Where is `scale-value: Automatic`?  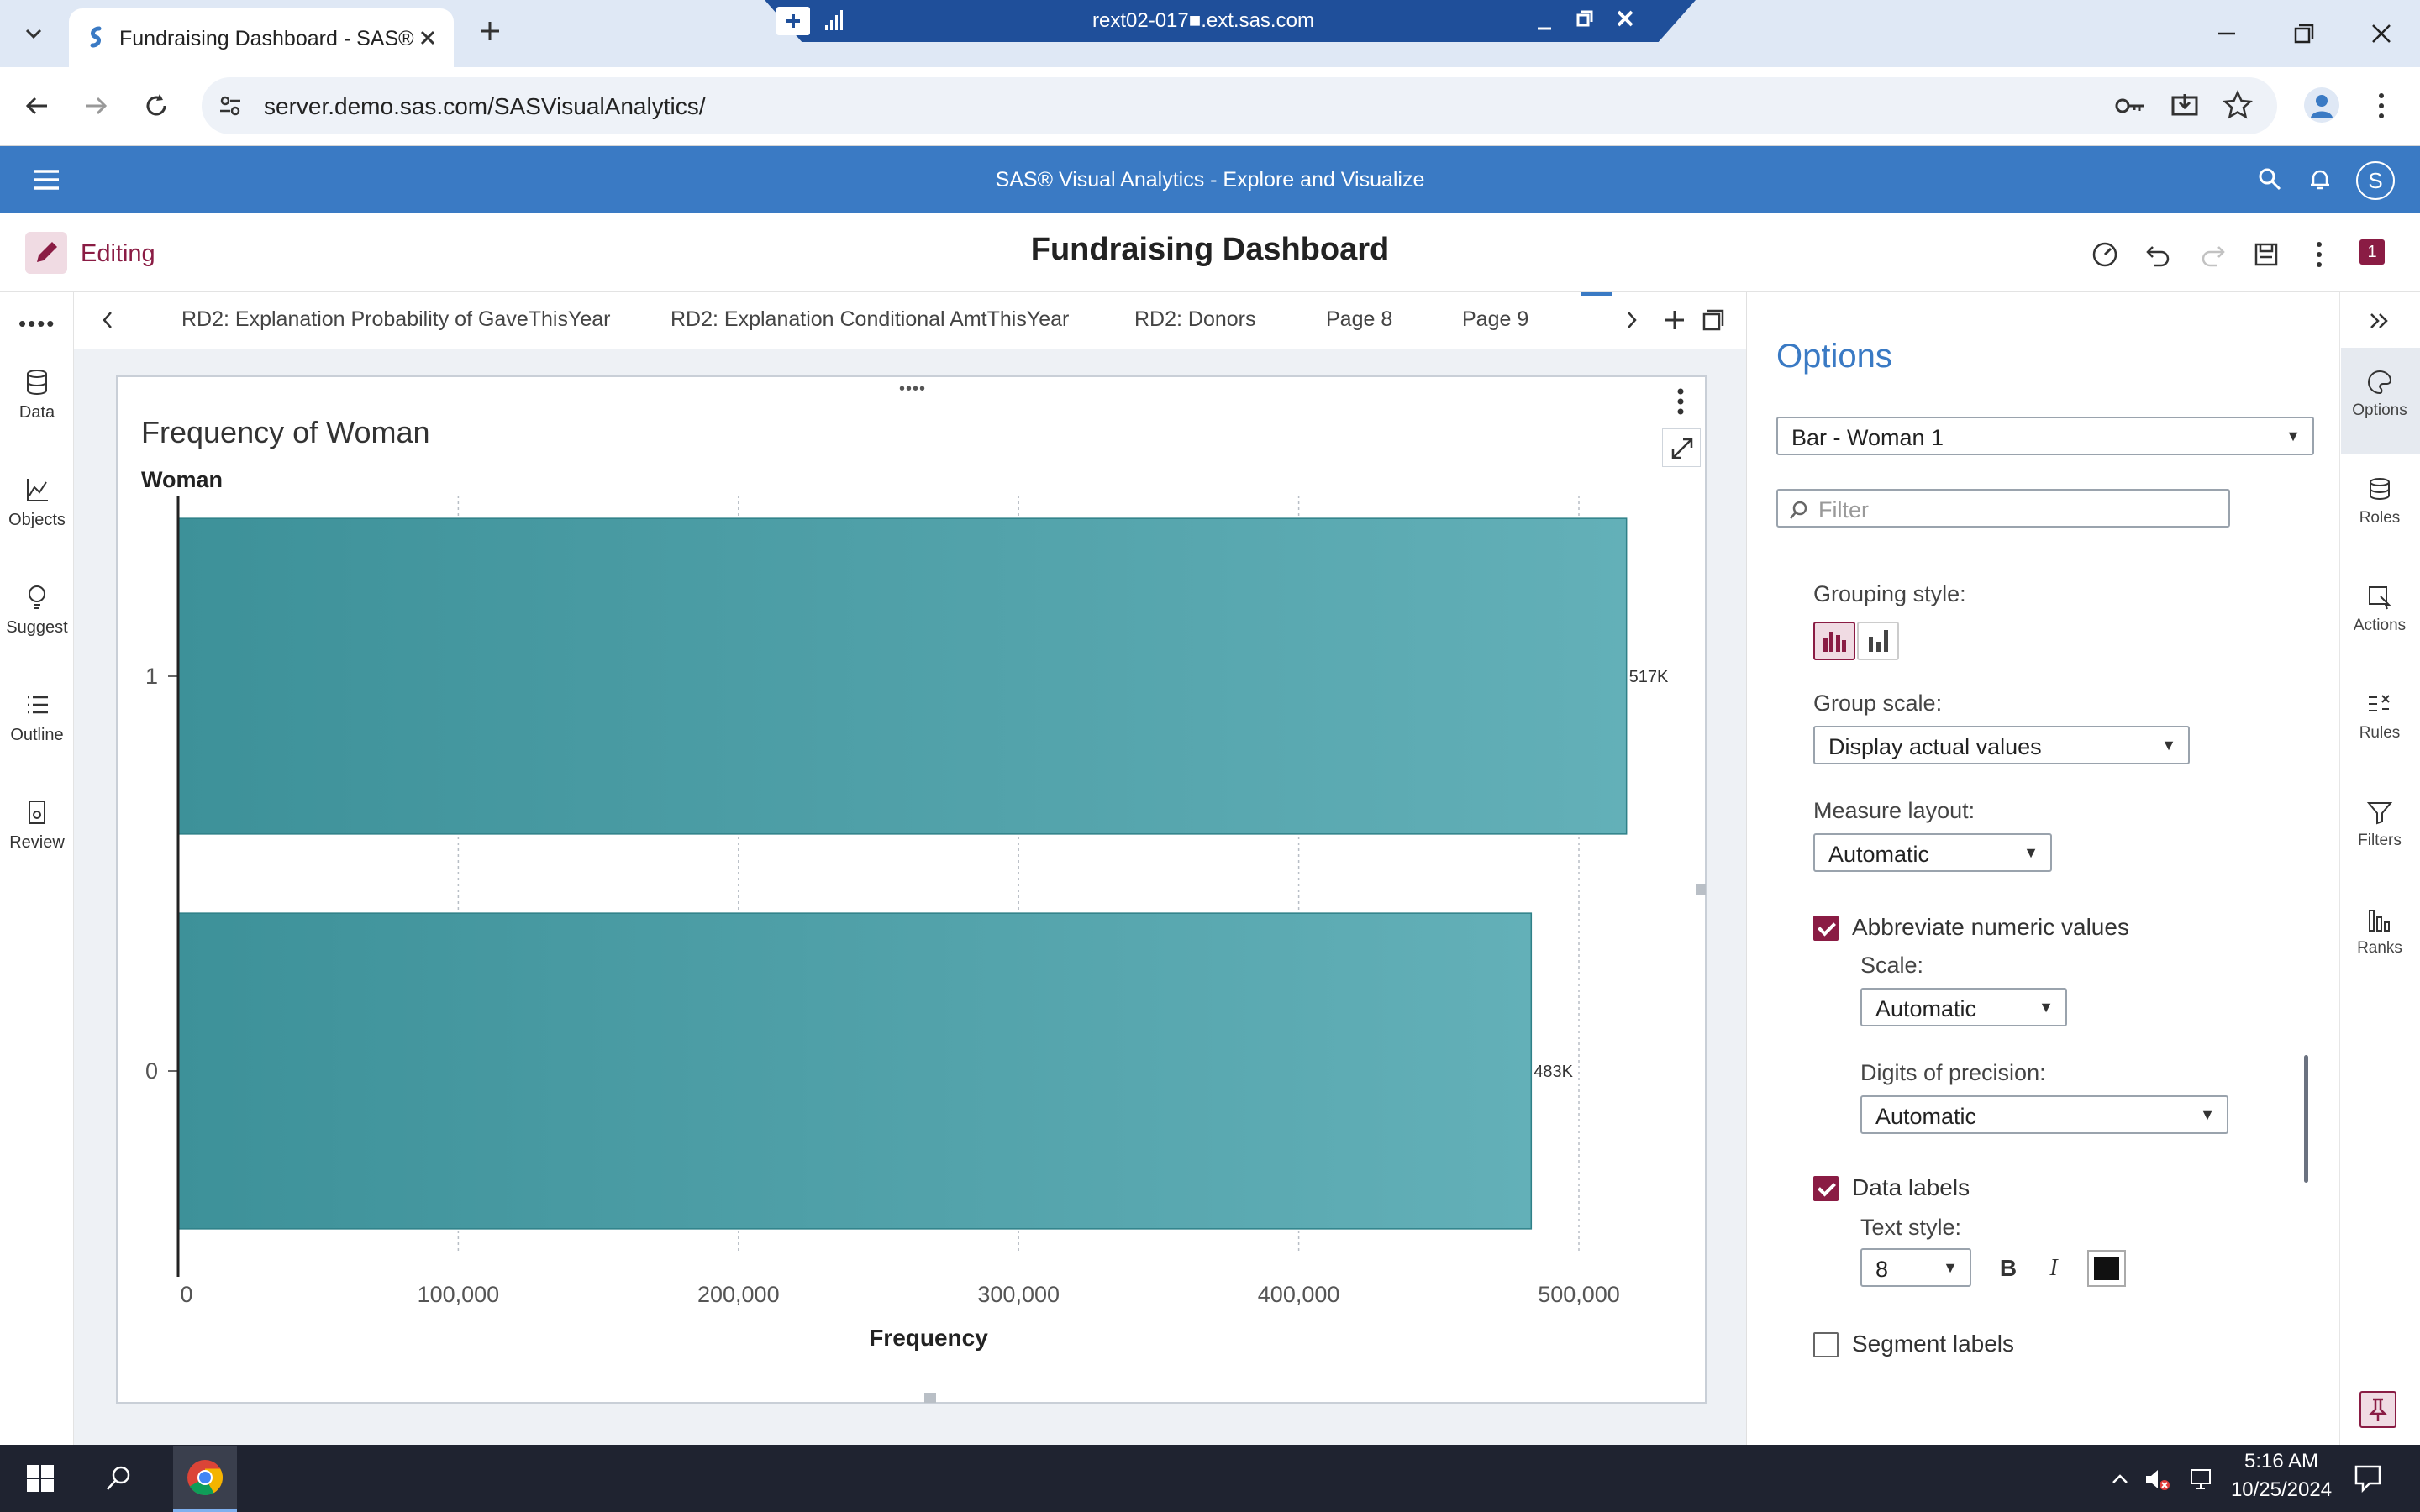 scale-value: Automatic is located at coordinates (1926, 1008).